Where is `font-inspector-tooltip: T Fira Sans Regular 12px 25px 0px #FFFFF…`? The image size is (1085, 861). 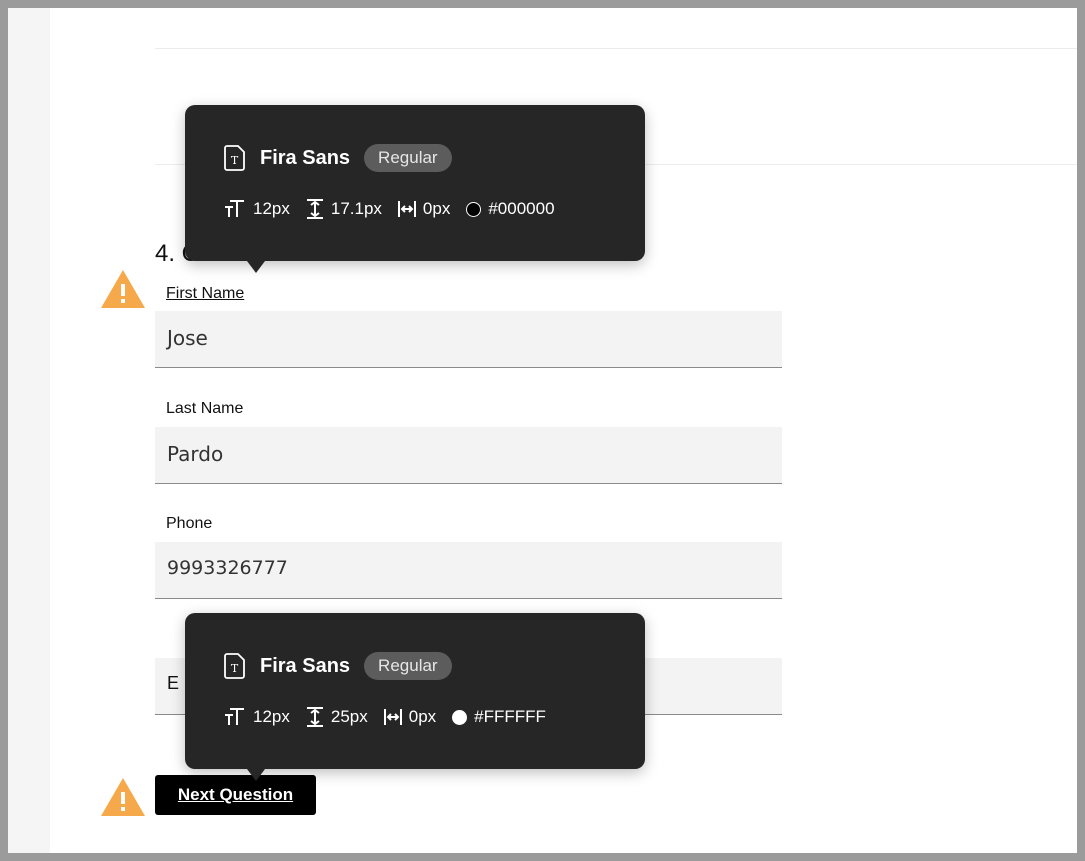
font-inspector-tooltip: T Fira Sans Regular 12px 25px 0px #FFFFF… is located at coordinates (415, 697).